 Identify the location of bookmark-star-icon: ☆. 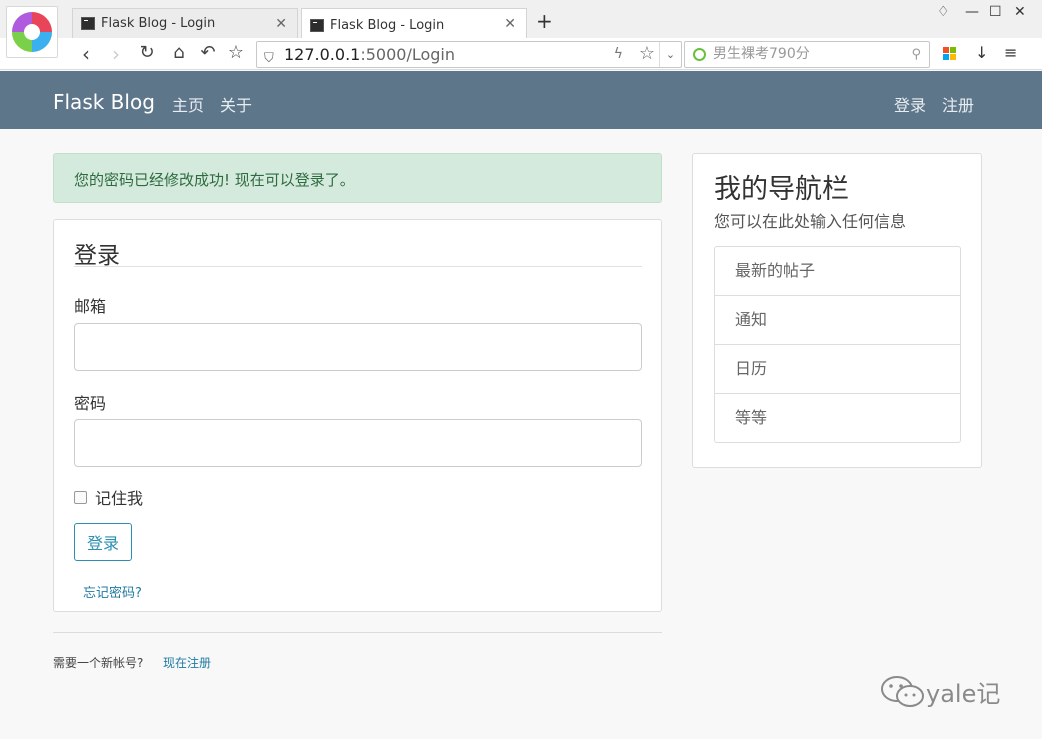
(647, 53).